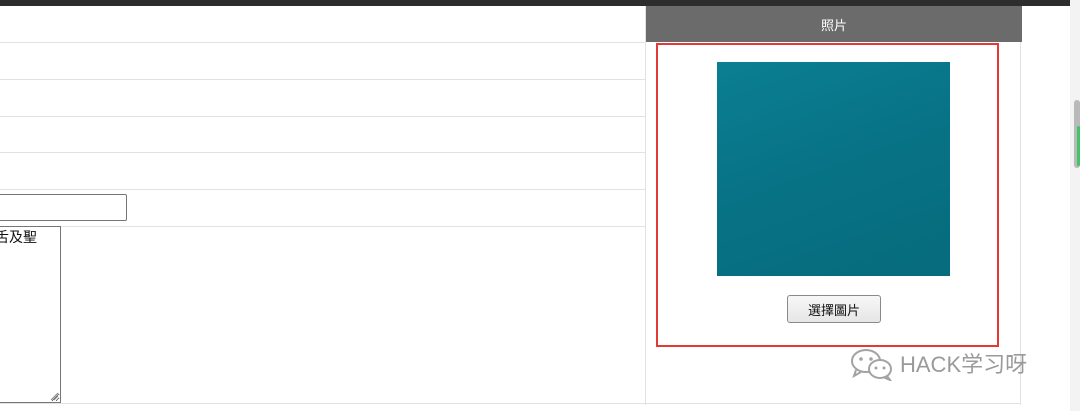 Image resolution: width=1080 pixels, height=411 pixels. What do you see at coordinates (30, 314) in the screenshot?
I see `description-textarea: 舌及聖` at bounding box center [30, 314].